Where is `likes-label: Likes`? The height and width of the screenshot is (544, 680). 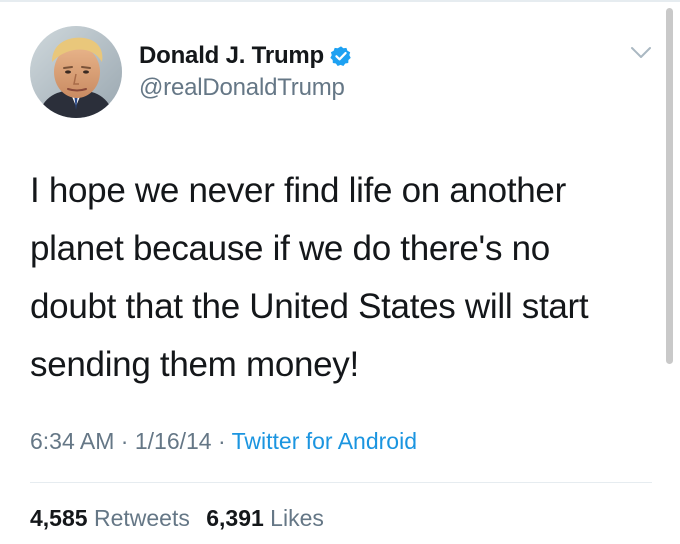 likes-label: Likes is located at coordinates (297, 518).